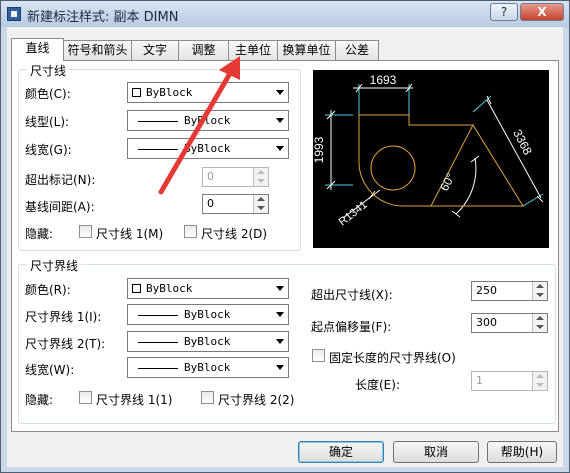 Image resolution: width=570 pixels, height=473 pixels. Describe the element at coordinates (208, 341) in the screenshot. I see `ext-lt2-combo: ByBlock` at that location.